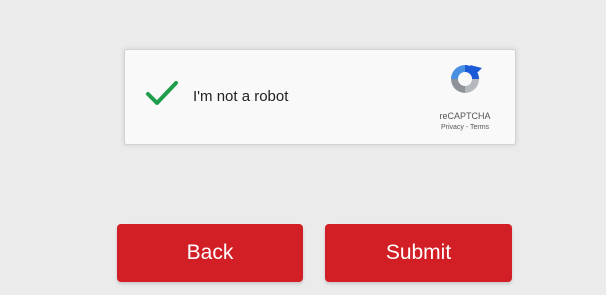 The height and width of the screenshot is (295, 614). Describe the element at coordinates (465, 127) in the screenshot. I see `recaptcha-legal-links: Privacy - Terms` at that location.